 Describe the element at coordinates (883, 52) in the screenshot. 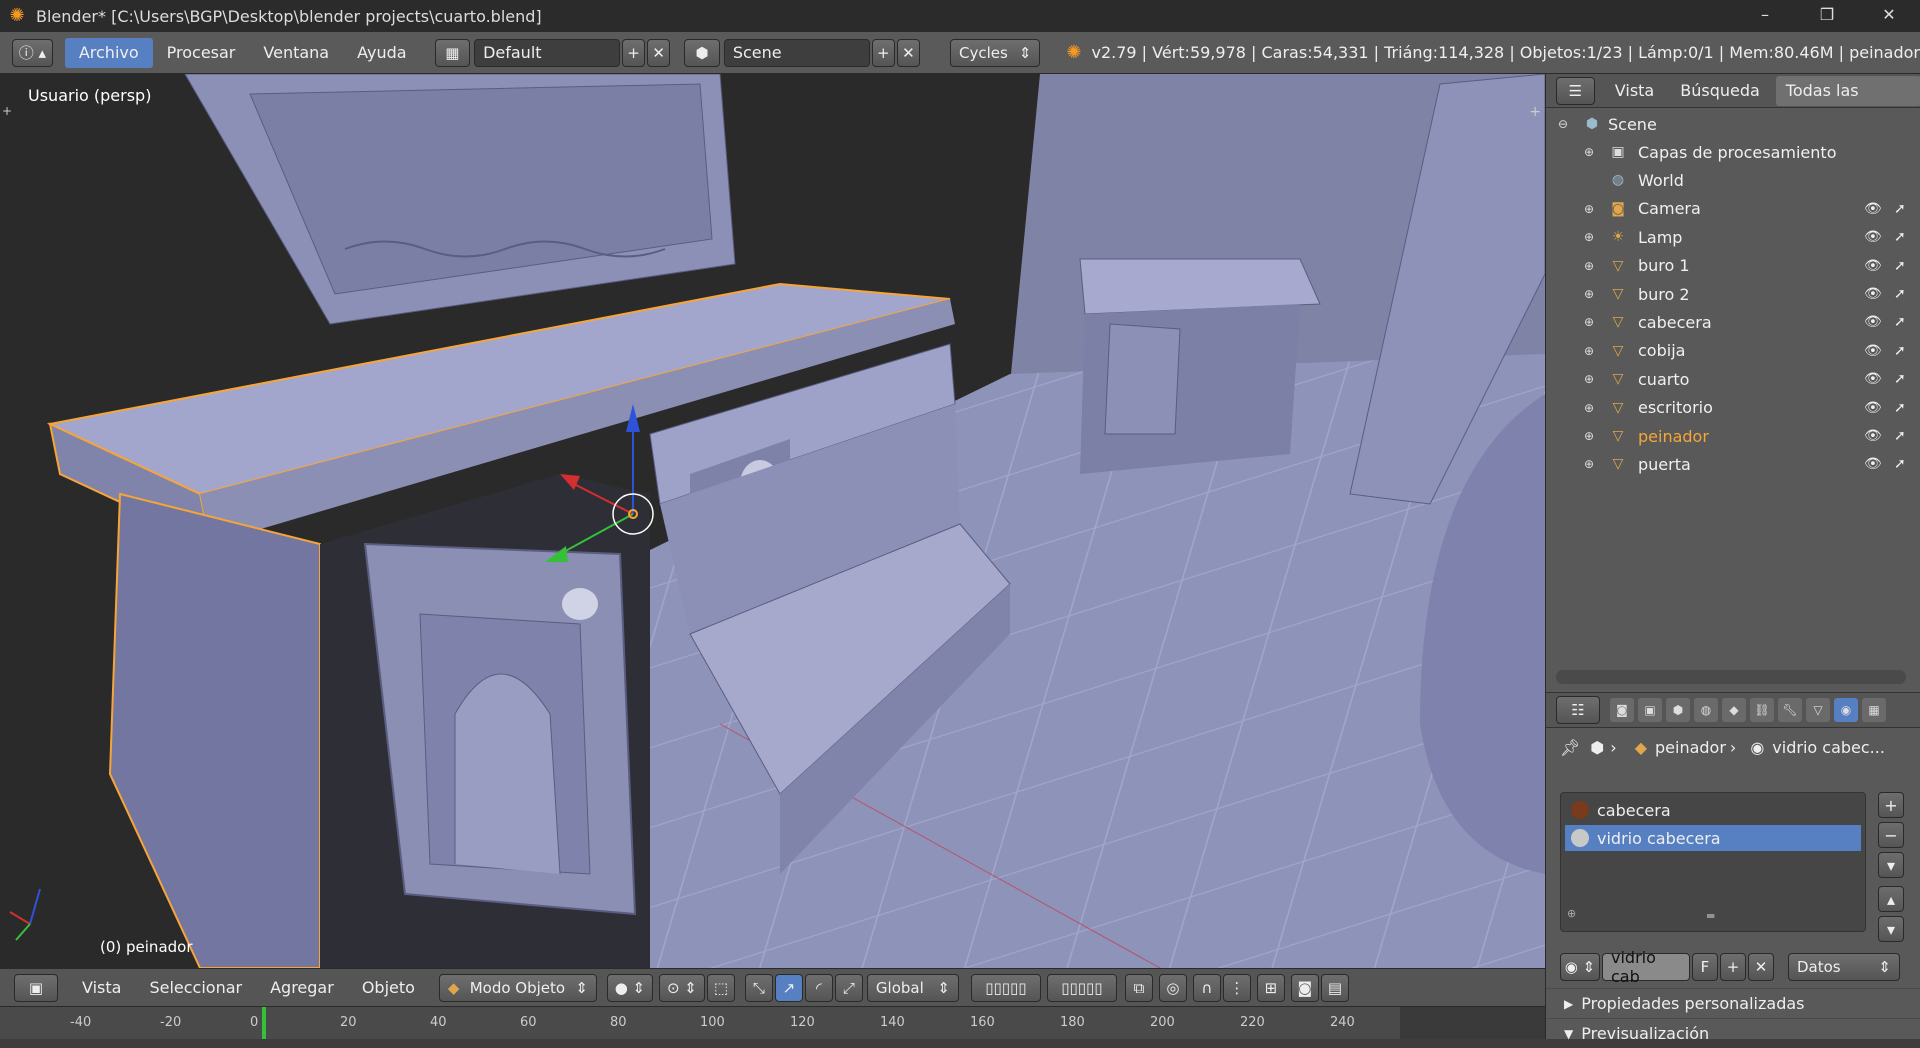

I see `add-scene-button: +` at that location.